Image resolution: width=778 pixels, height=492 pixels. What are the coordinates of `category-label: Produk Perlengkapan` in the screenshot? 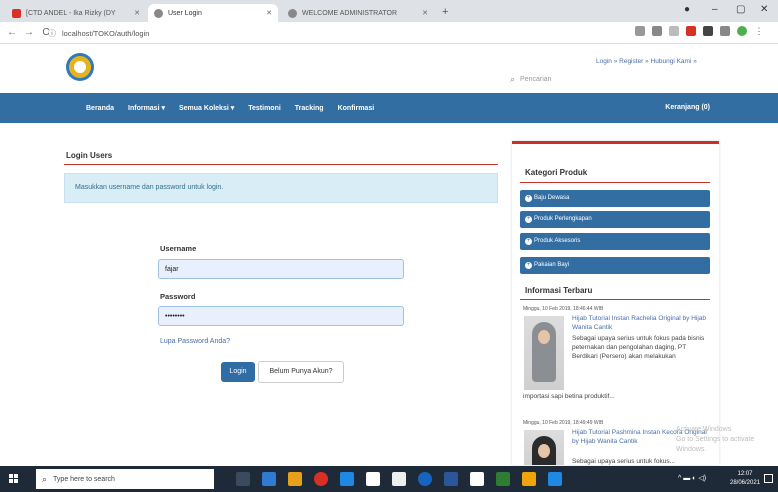 It's located at (563, 219).